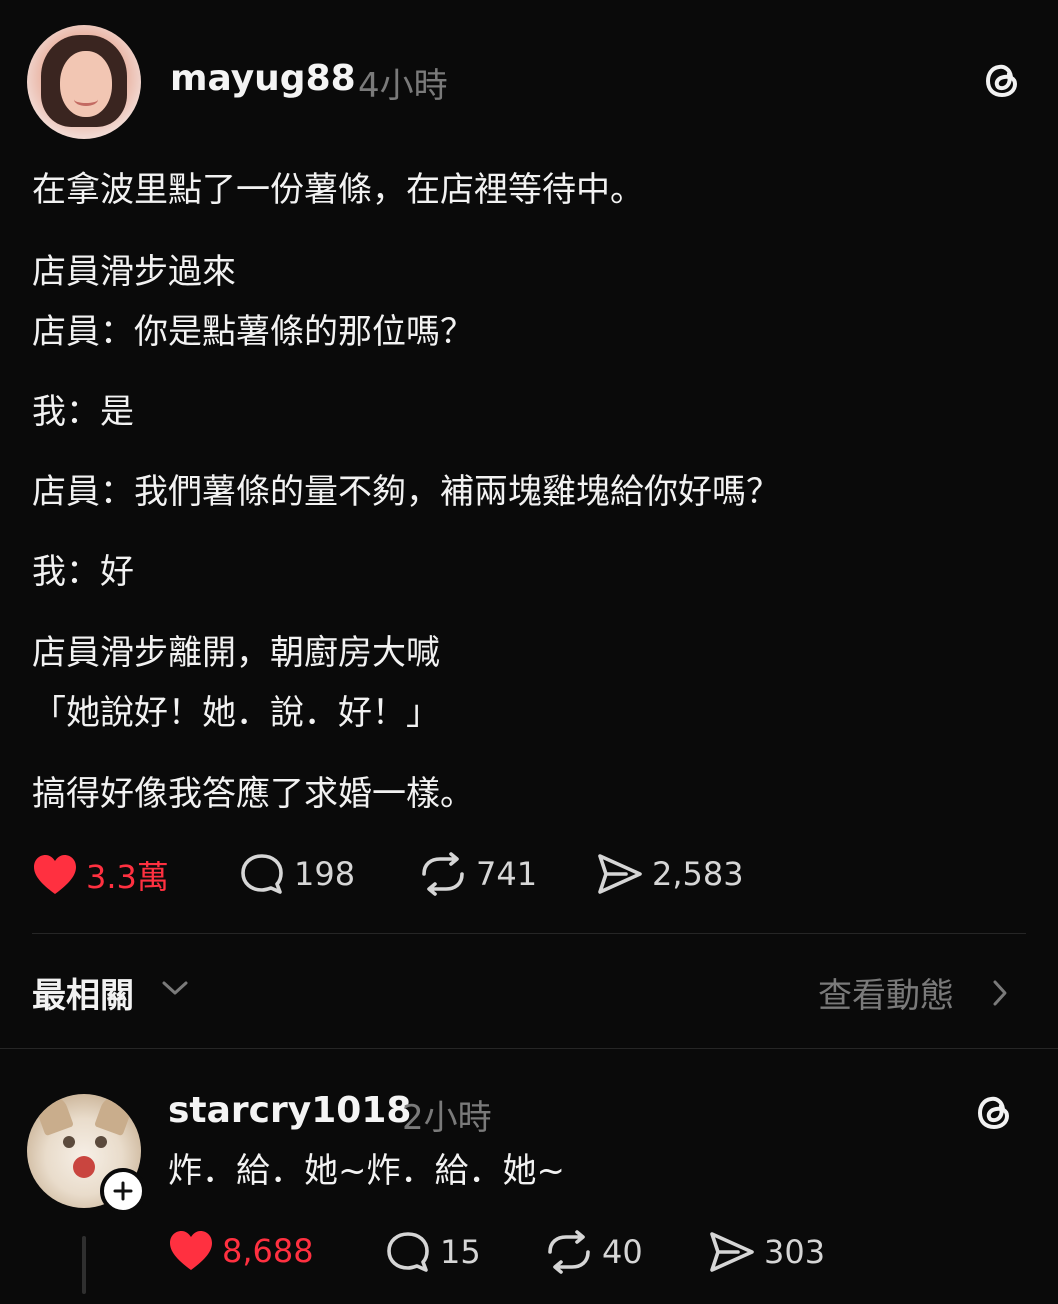  Describe the element at coordinates (289, 1110) in the screenshot. I see `reply-username: starcry1018` at that location.